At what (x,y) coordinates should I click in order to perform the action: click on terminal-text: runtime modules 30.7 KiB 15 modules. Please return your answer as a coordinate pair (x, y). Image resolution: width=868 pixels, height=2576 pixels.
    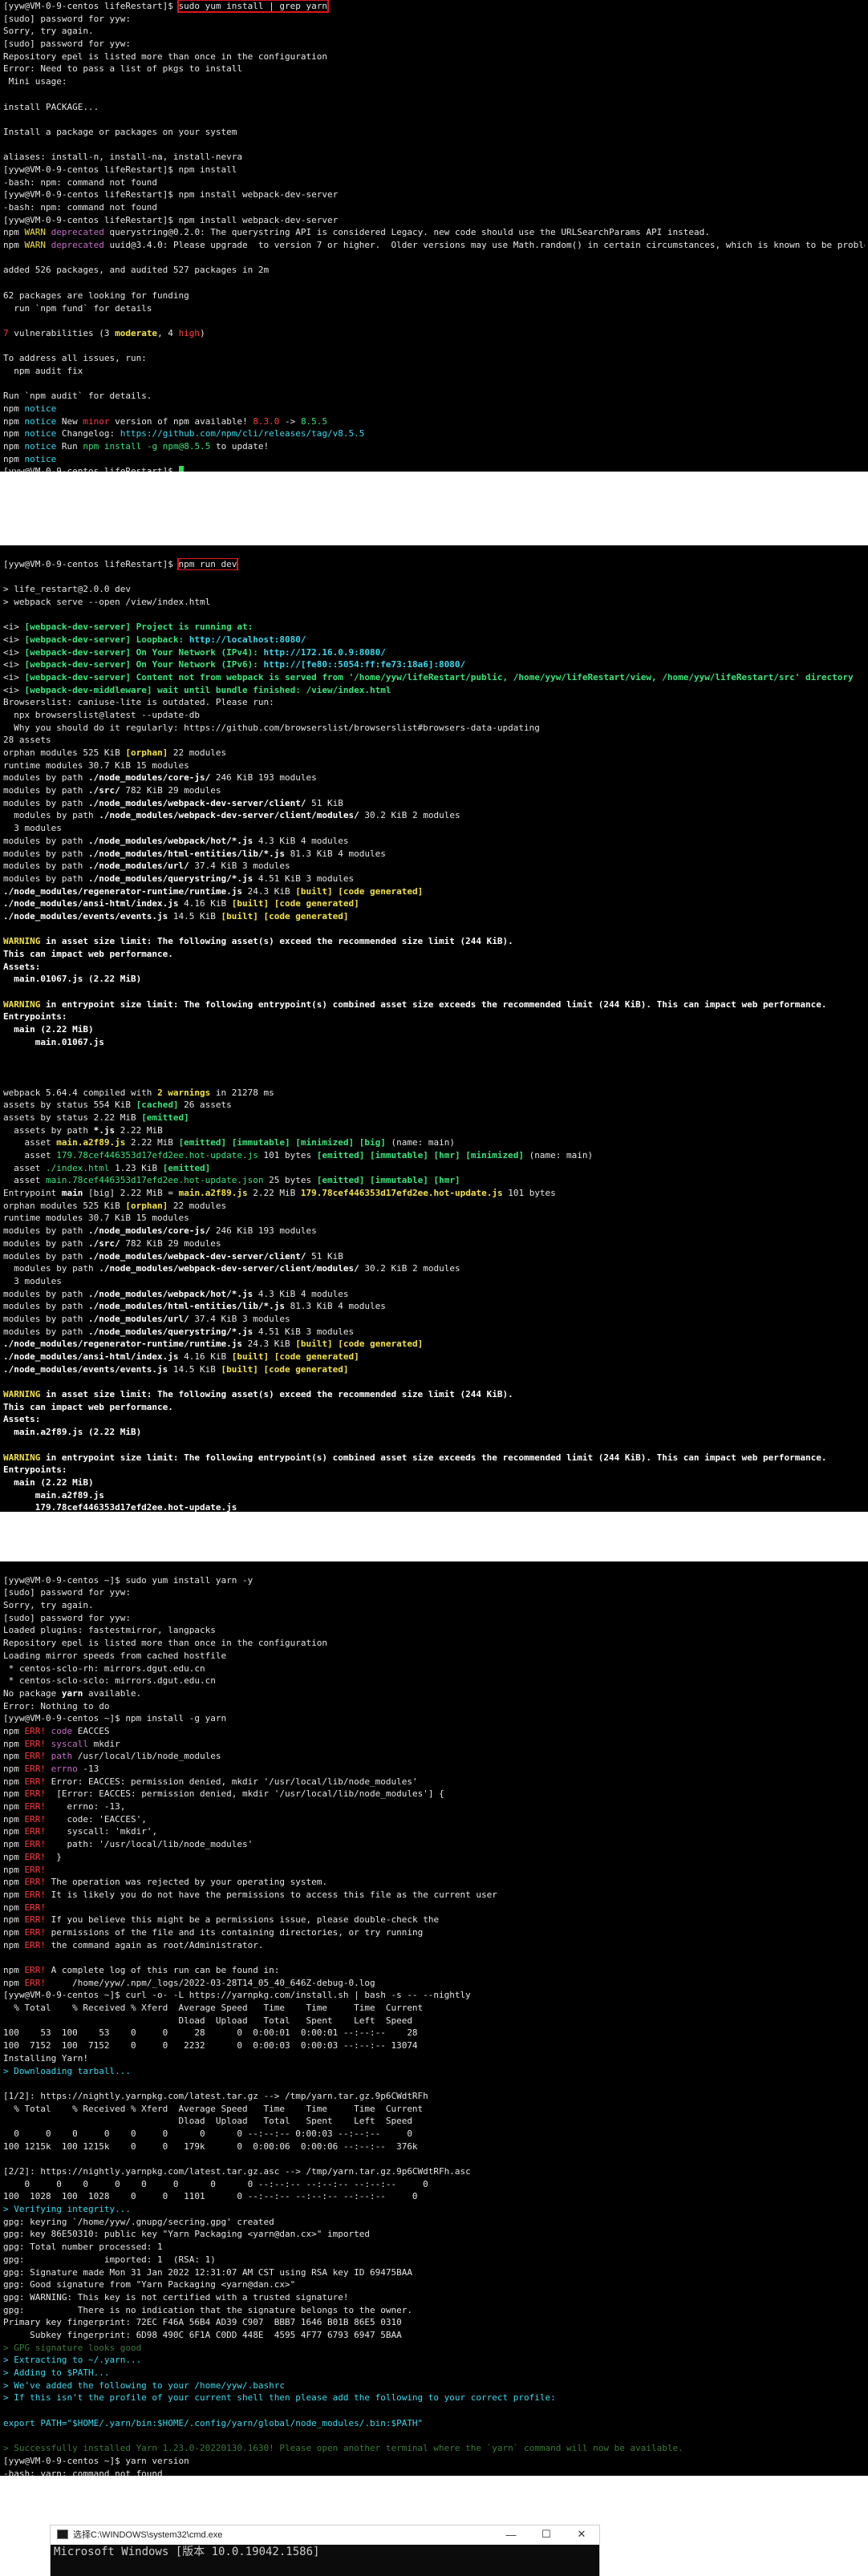
    Looking at the image, I should click on (96, 765).